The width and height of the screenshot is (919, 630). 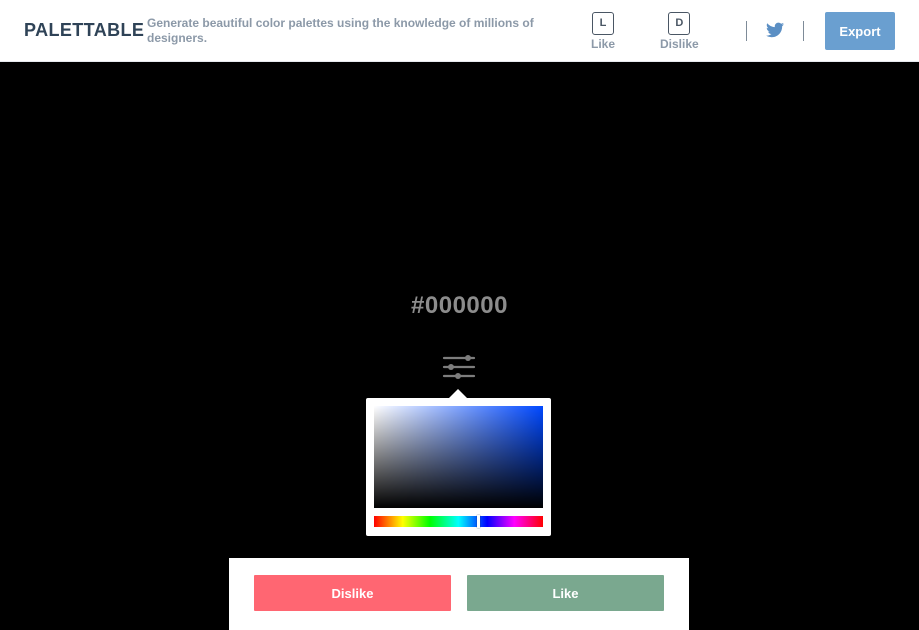 I want to click on dislike-shortcut: D Dislike, so click(x=679, y=31).